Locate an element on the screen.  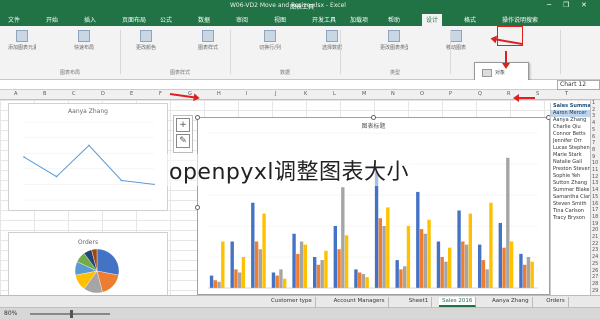
column-header: O is located at coordinates (422, 94).